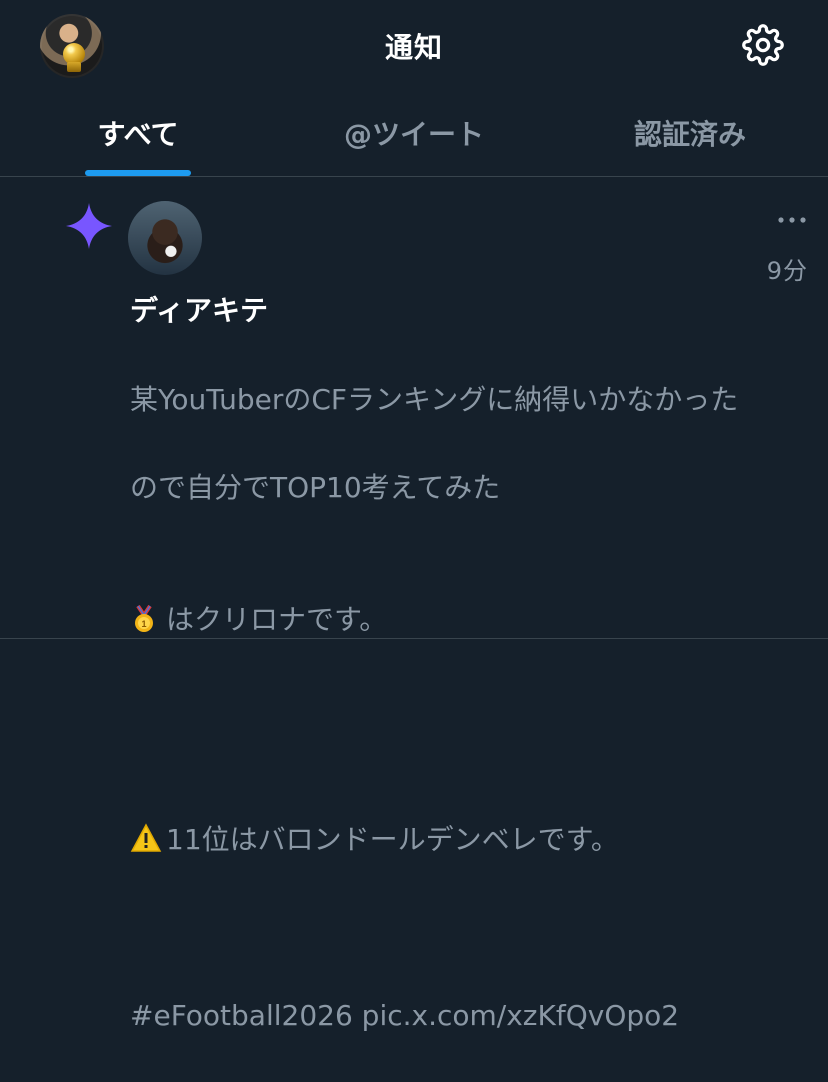  I want to click on more-options-icon, so click(792, 220).